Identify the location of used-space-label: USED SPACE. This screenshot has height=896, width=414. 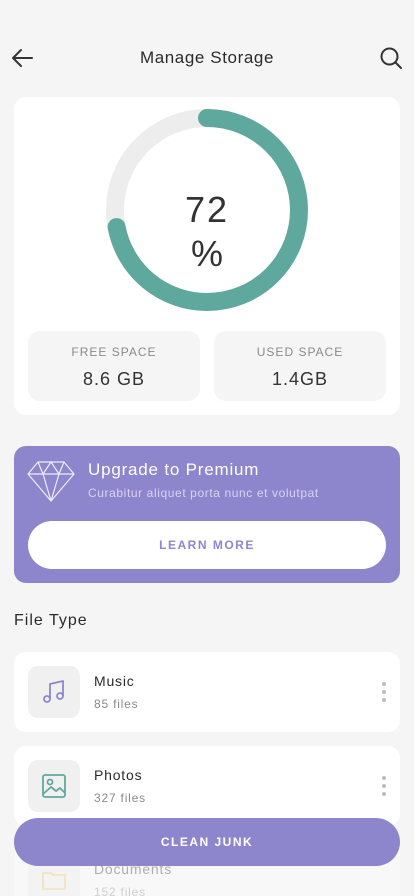
(300, 352).